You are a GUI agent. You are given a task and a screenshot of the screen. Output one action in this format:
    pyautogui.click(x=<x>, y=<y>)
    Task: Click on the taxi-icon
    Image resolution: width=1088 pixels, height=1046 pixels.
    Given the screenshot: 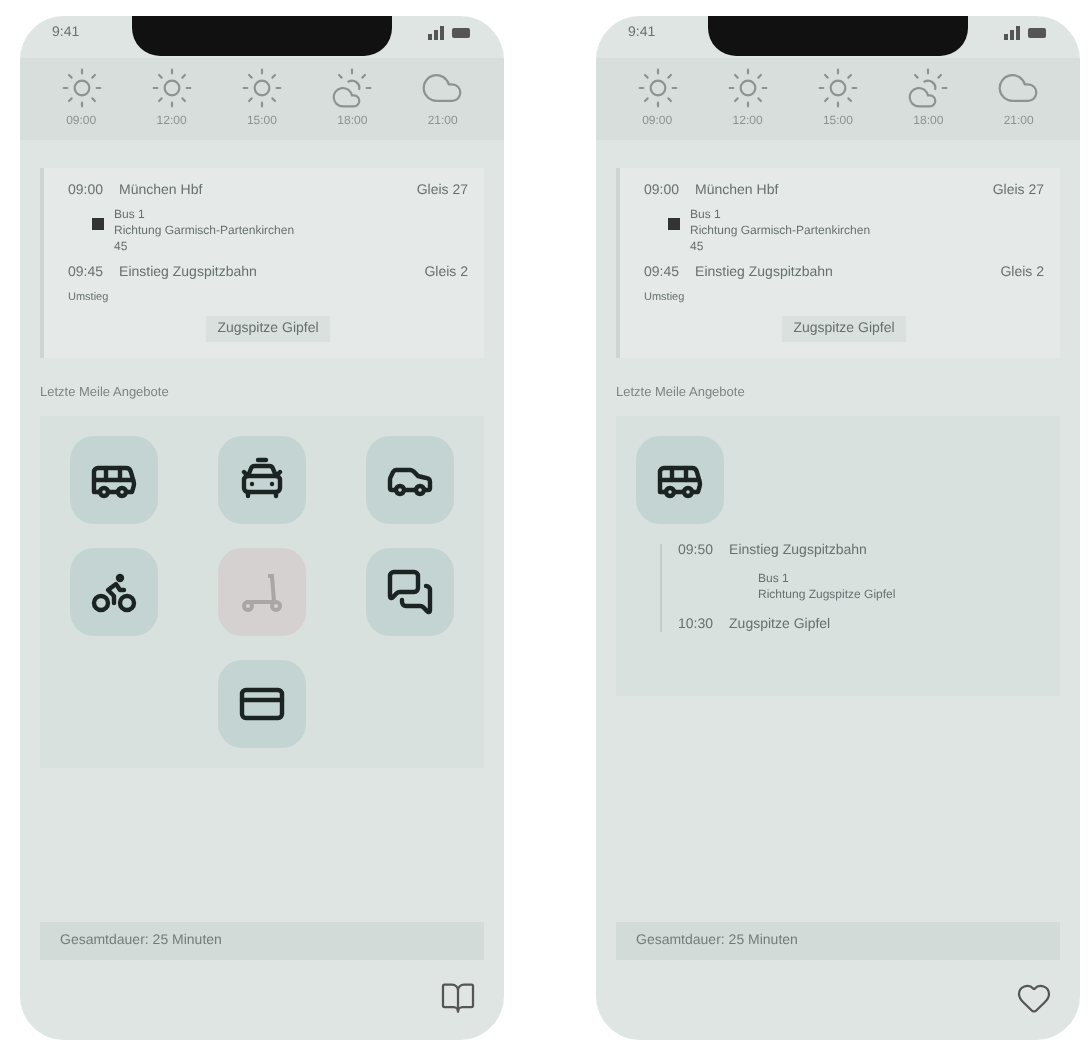 What is the action you would take?
    pyautogui.click(x=262, y=480)
    